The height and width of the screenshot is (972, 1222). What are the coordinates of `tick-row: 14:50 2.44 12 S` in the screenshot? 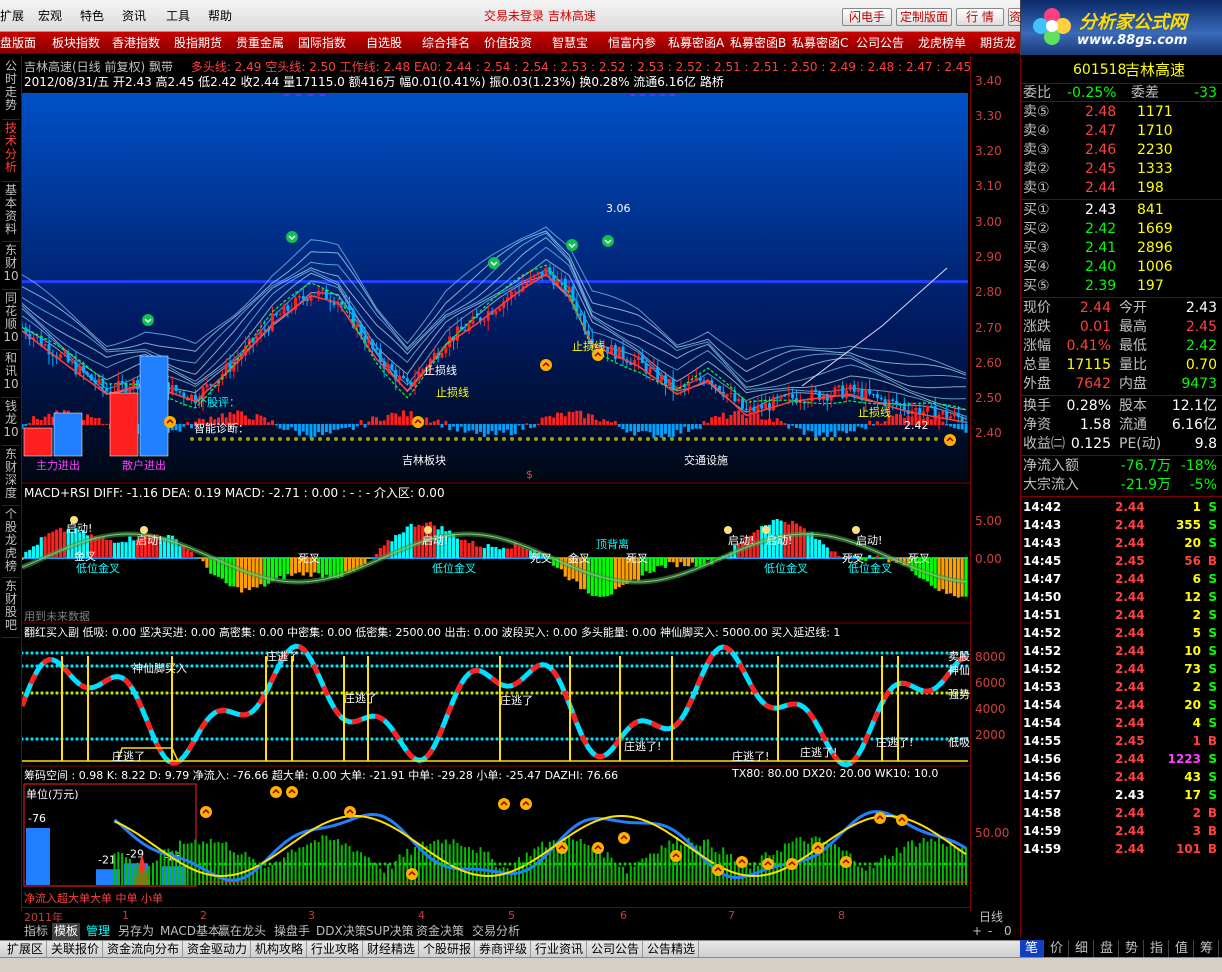 It's located at (1121, 597).